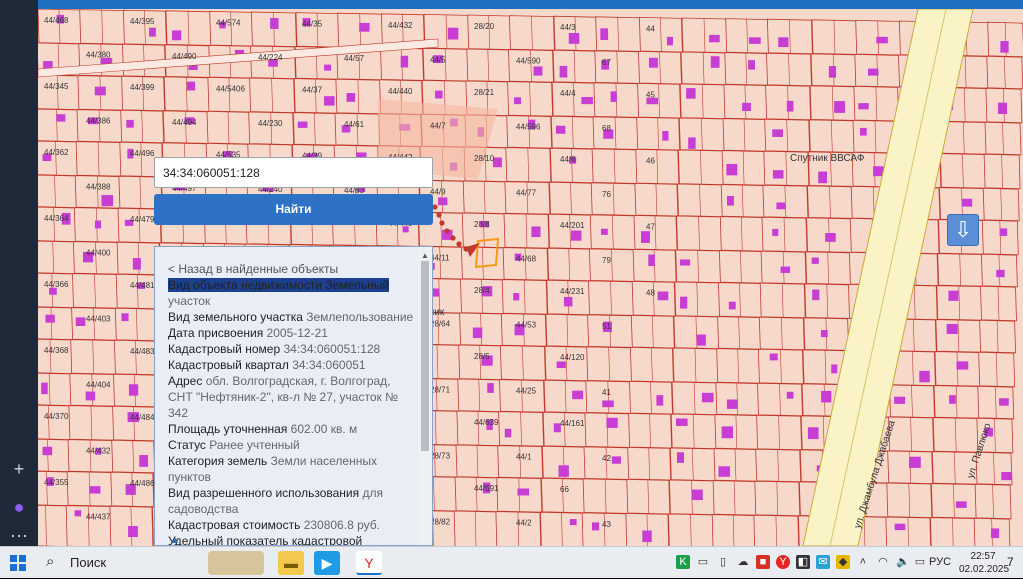 The height and width of the screenshot is (579, 1023). What do you see at coordinates (883, 562) in the screenshot?
I see `wifi-icon: ◠` at bounding box center [883, 562].